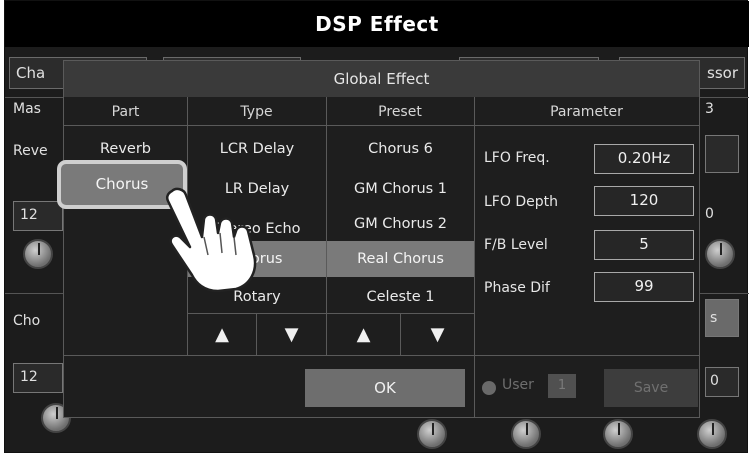  What do you see at coordinates (257, 149) in the screenshot?
I see `type-item: LCR Delay` at bounding box center [257, 149].